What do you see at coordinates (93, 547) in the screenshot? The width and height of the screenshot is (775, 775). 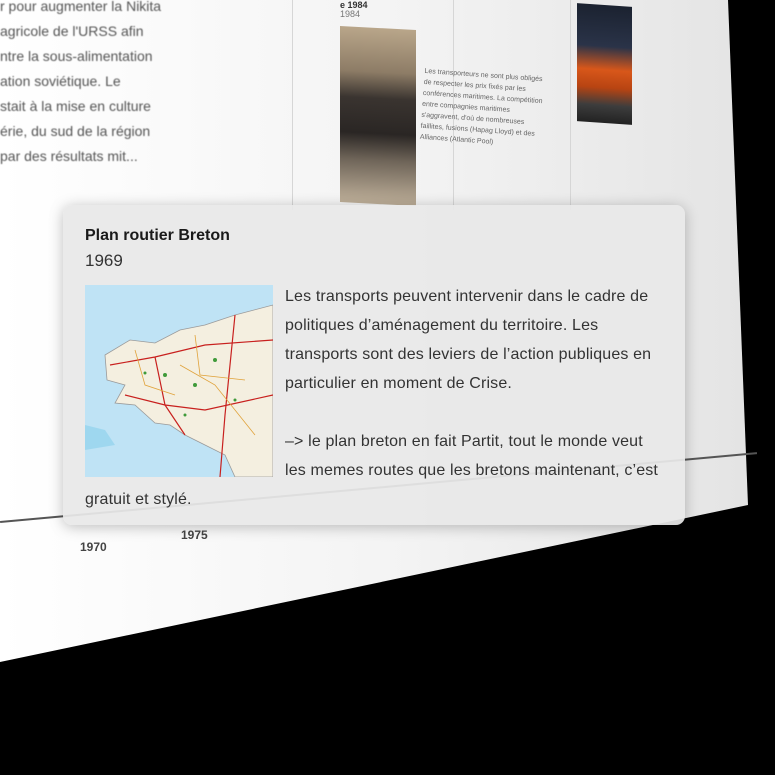 I see `axis-tick-1970: 1970` at bounding box center [93, 547].